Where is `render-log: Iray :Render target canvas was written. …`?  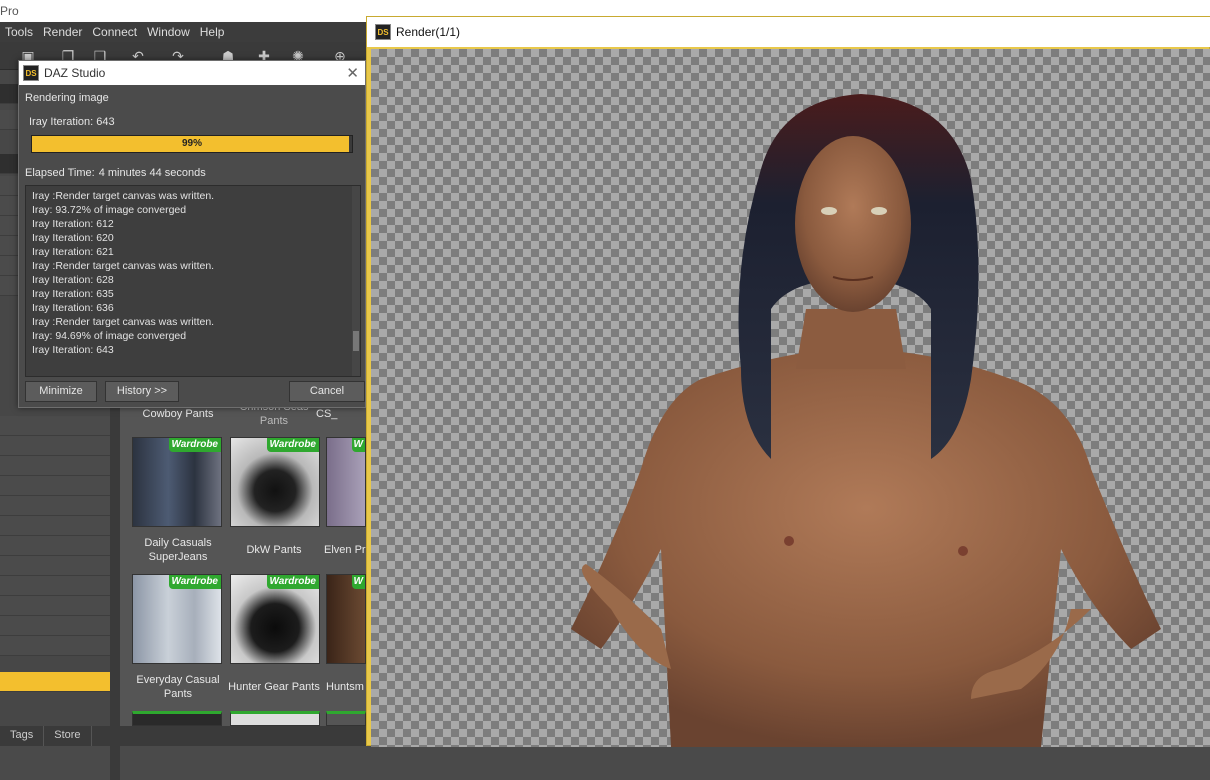 render-log: Iray :Render target canvas was written. … is located at coordinates (193, 281).